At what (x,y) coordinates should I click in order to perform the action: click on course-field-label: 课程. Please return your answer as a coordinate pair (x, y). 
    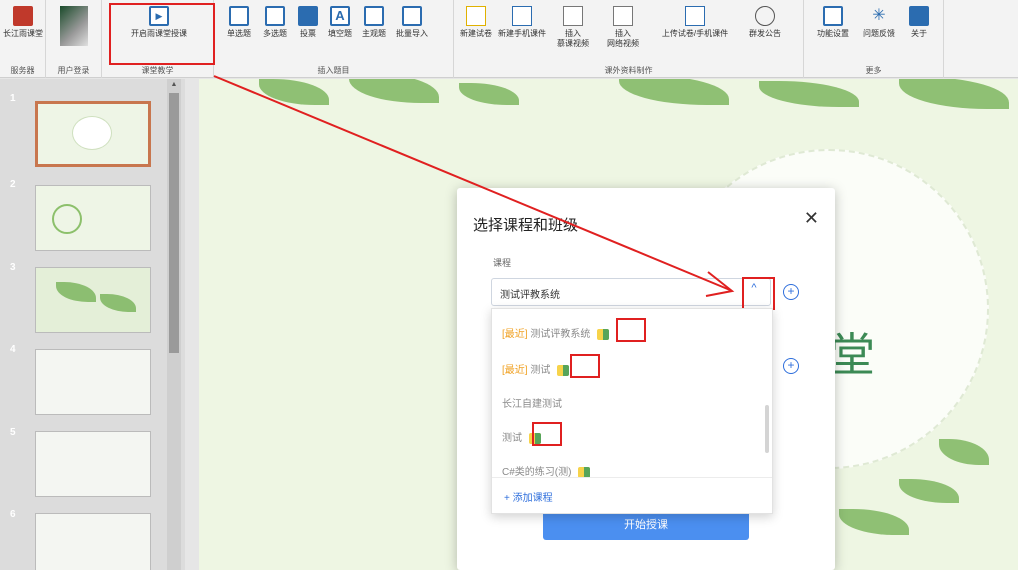
    Looking at the image, I should click on (502, 263).